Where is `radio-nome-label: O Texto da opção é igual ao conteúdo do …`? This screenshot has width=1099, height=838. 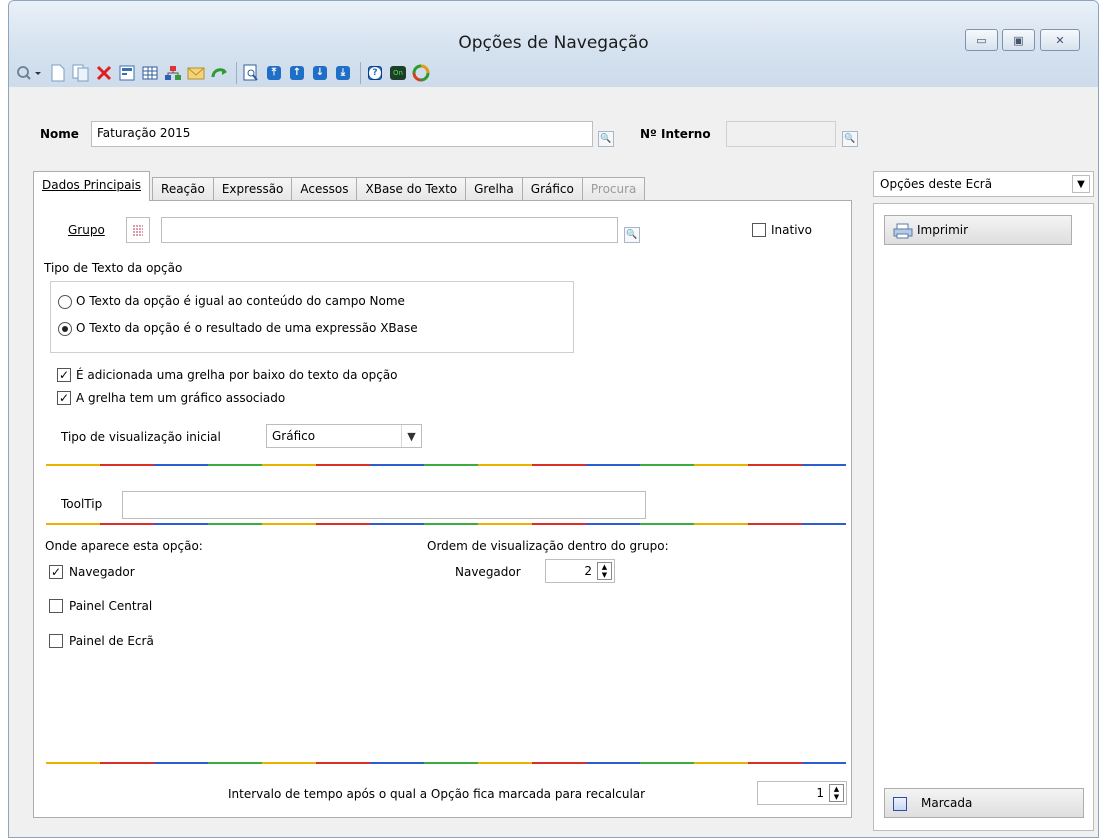 radio-nome-label: O Texto da opção é igual ao conteúdo do … is located at coordinates (240, 301).